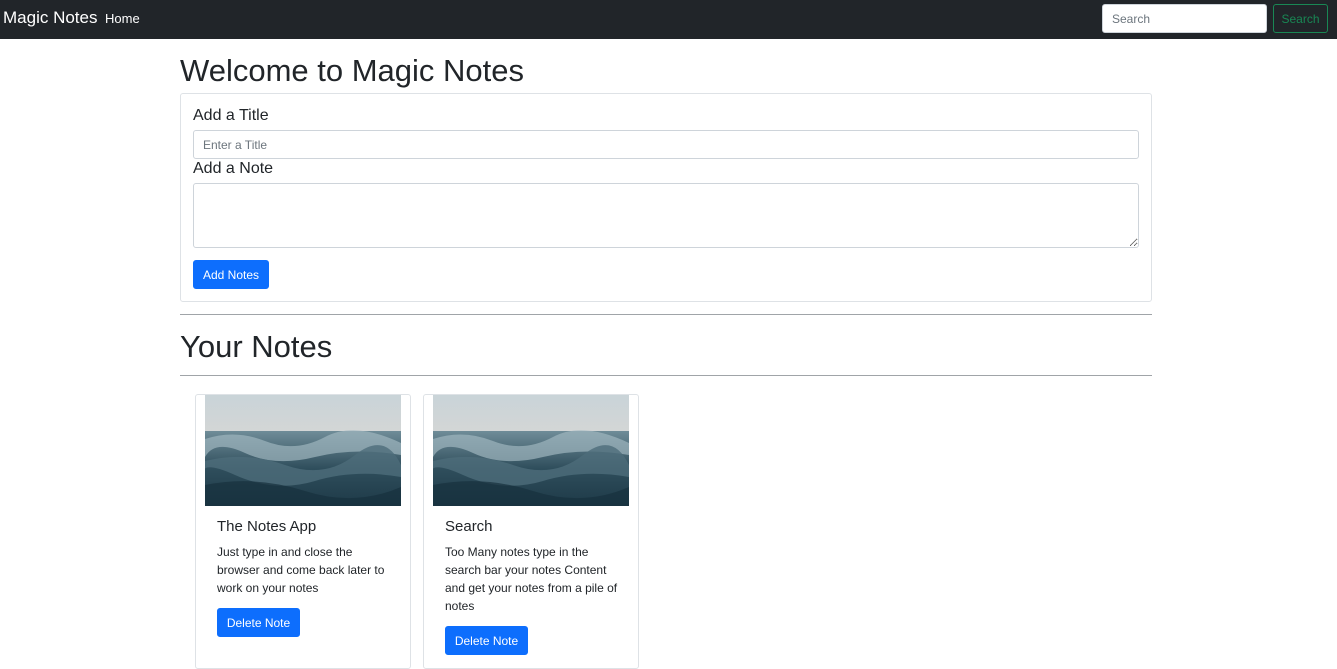 The height and width of the screenshot is (669, 1337). I want to click on page-title: Welcome to Magic Notes, so click(352, 70).